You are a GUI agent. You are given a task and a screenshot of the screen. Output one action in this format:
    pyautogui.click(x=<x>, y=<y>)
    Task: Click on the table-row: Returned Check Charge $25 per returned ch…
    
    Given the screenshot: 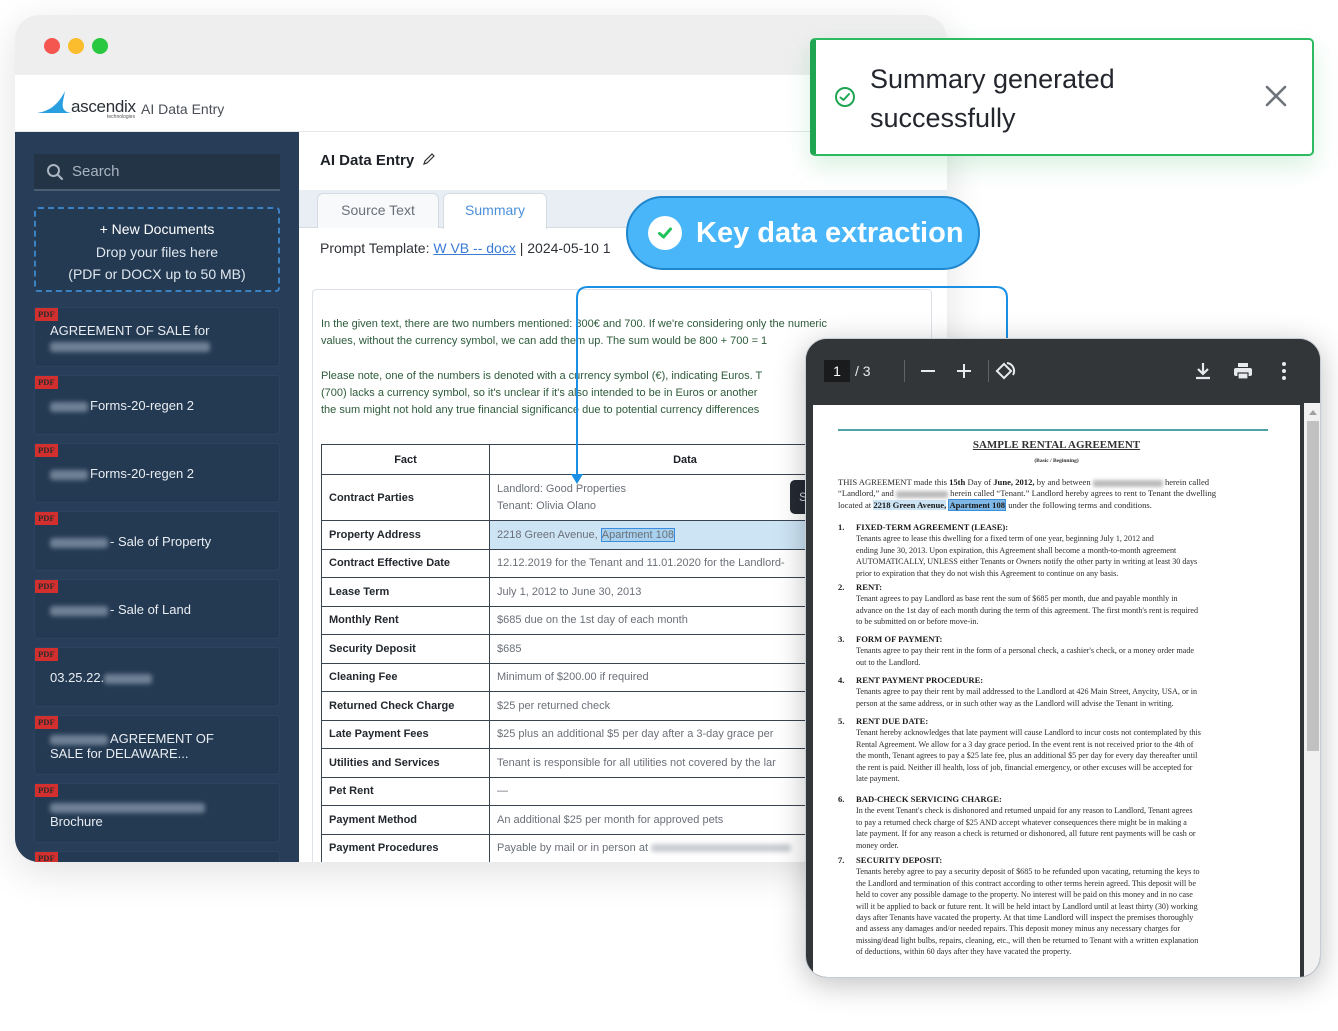 What is the action you would take?
    pyautogui.click(x=601, y=706)
    